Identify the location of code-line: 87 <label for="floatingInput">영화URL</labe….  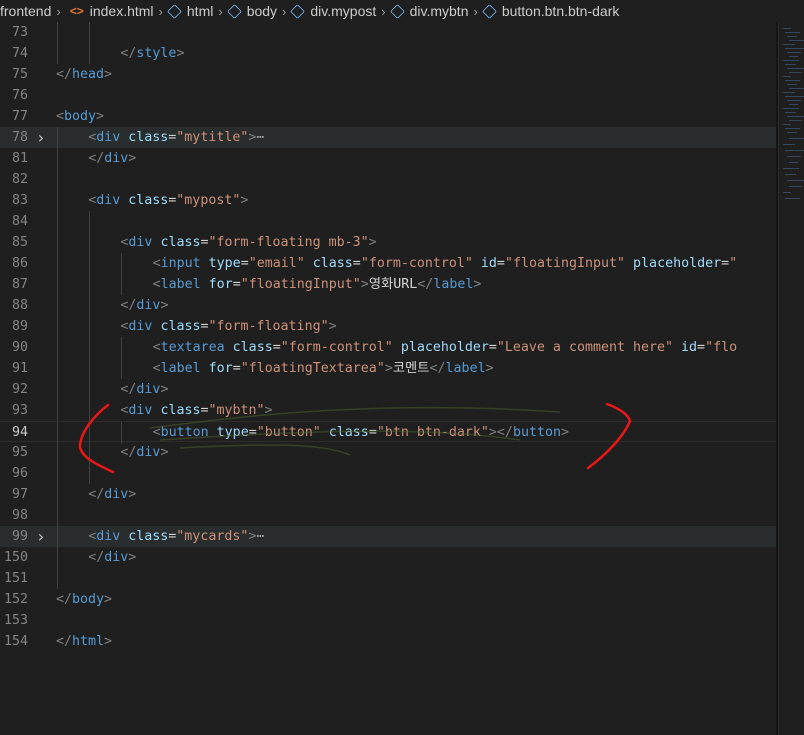
(388, 284).